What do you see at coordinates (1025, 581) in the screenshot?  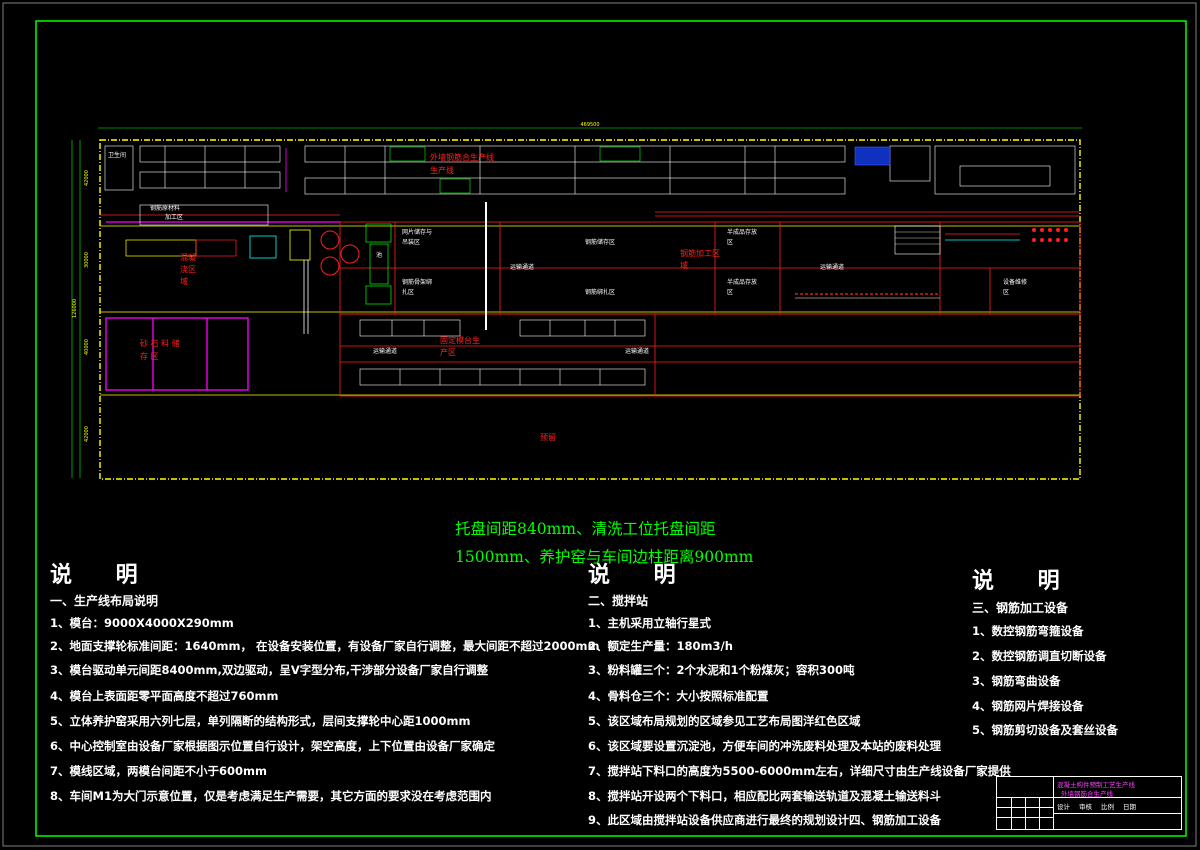 I see `col3-title: 说 明` at bounding box center [1025, 581].